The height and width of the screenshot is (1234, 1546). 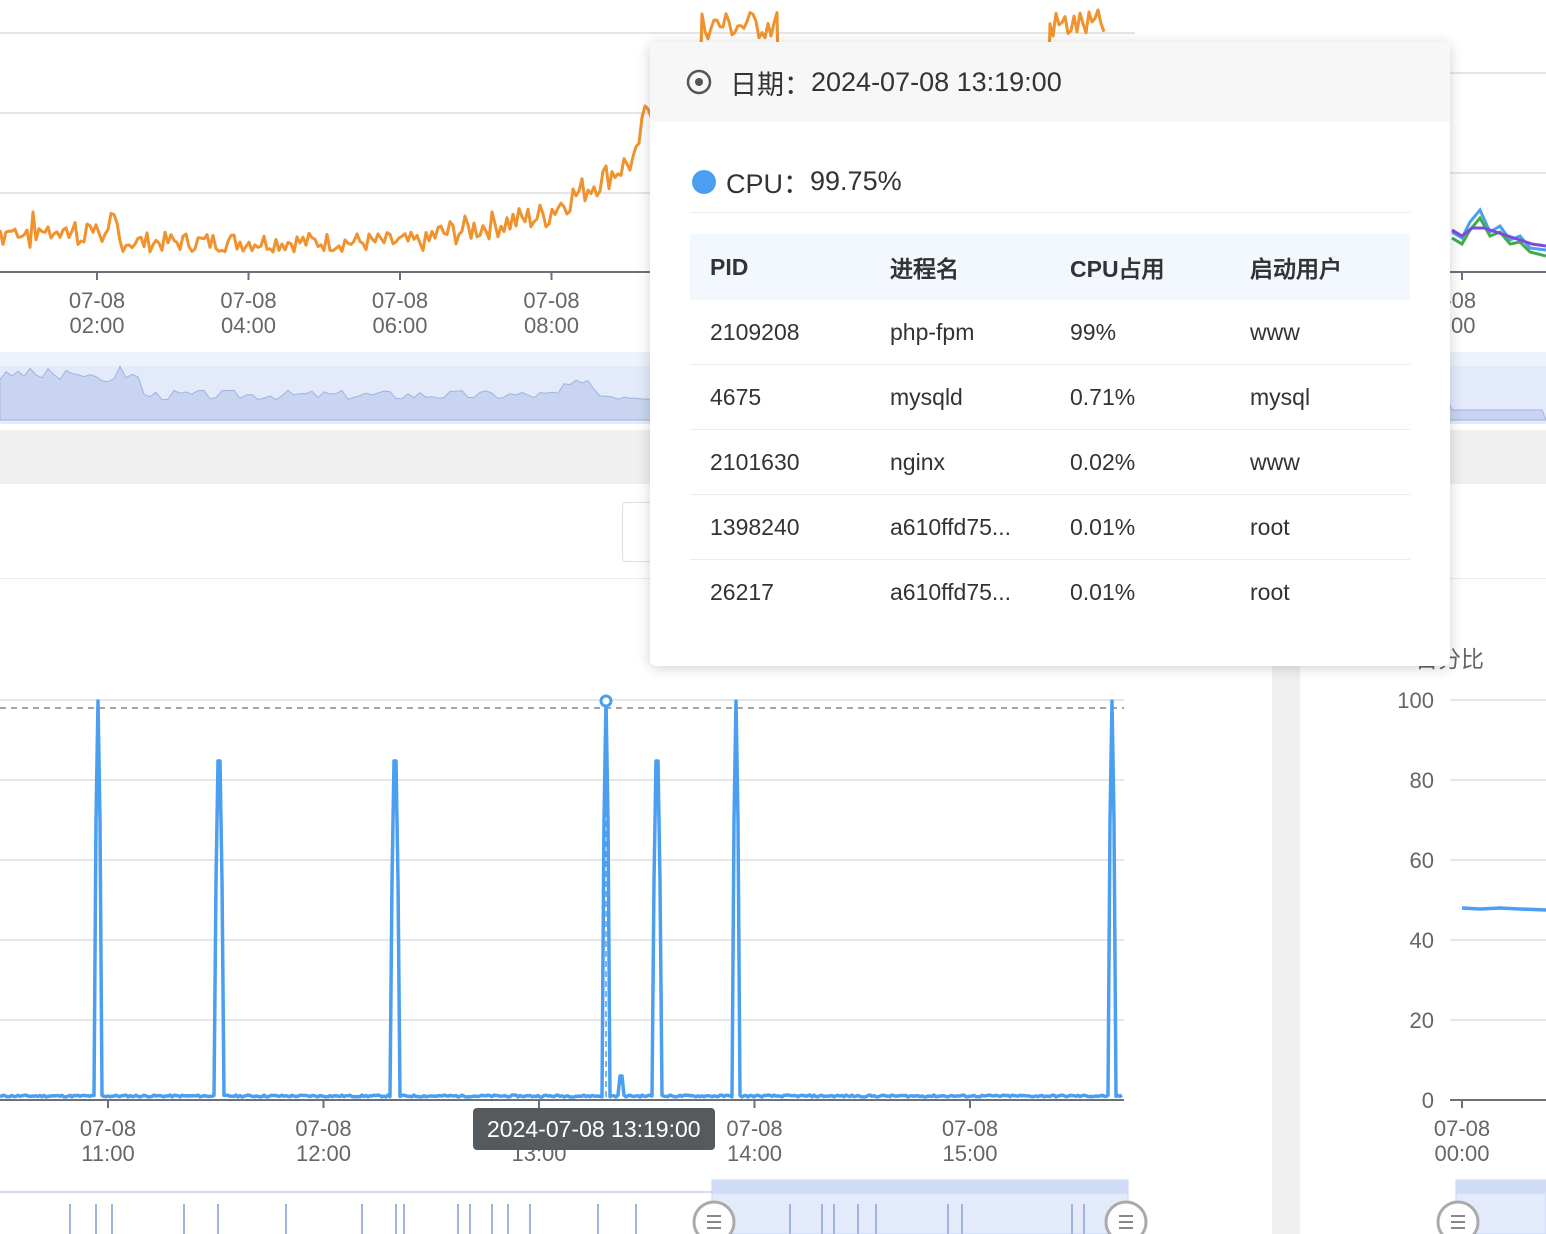 What do you see at coordinates (699, 82) in the screenshot?
I see `clock-icon` at bounding box center [699, 82].